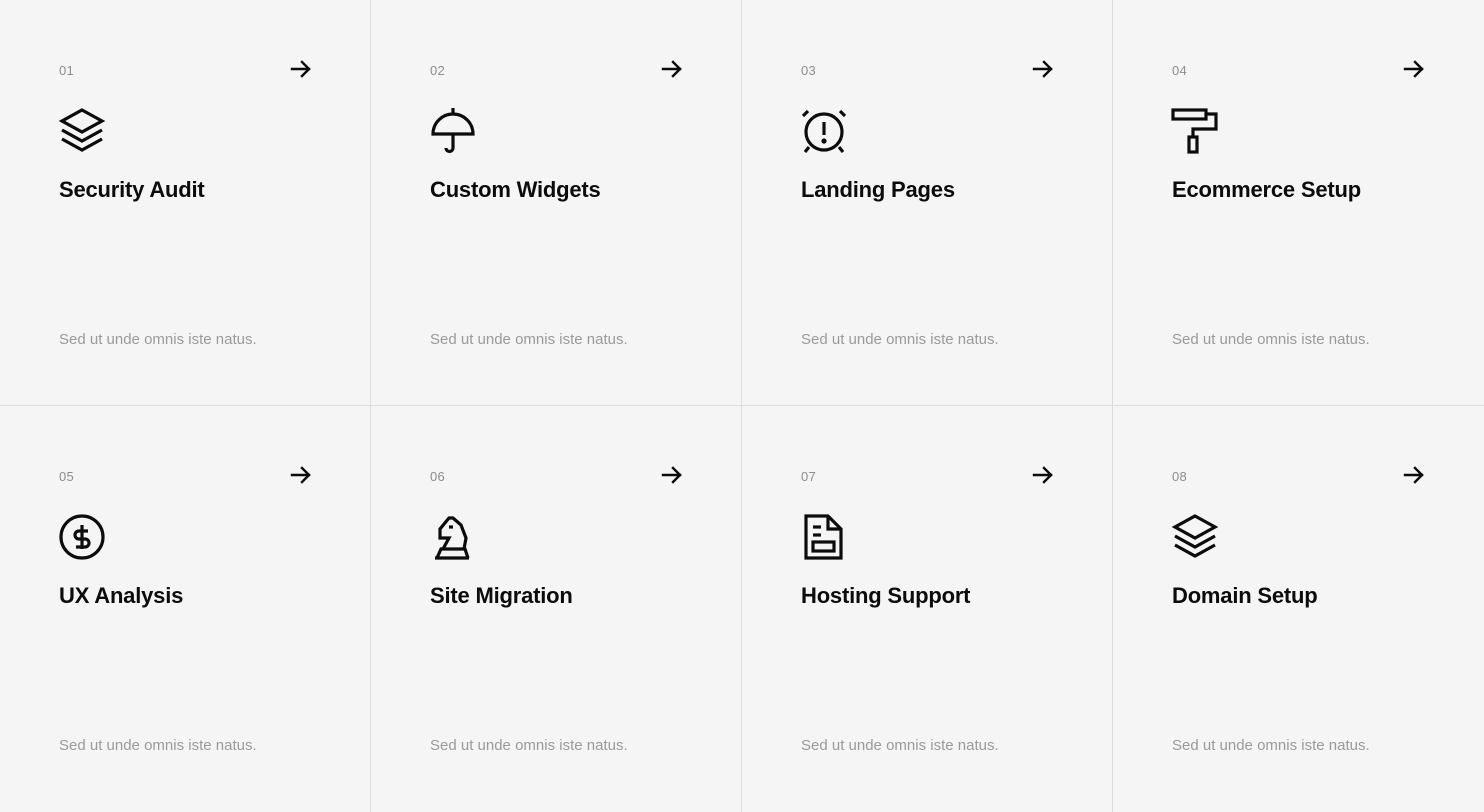 This screenshot has height=812, width=1484. Describe the element at coordinates (453, 537) in the screenshot. I see `chess-knight-icon` at that location.